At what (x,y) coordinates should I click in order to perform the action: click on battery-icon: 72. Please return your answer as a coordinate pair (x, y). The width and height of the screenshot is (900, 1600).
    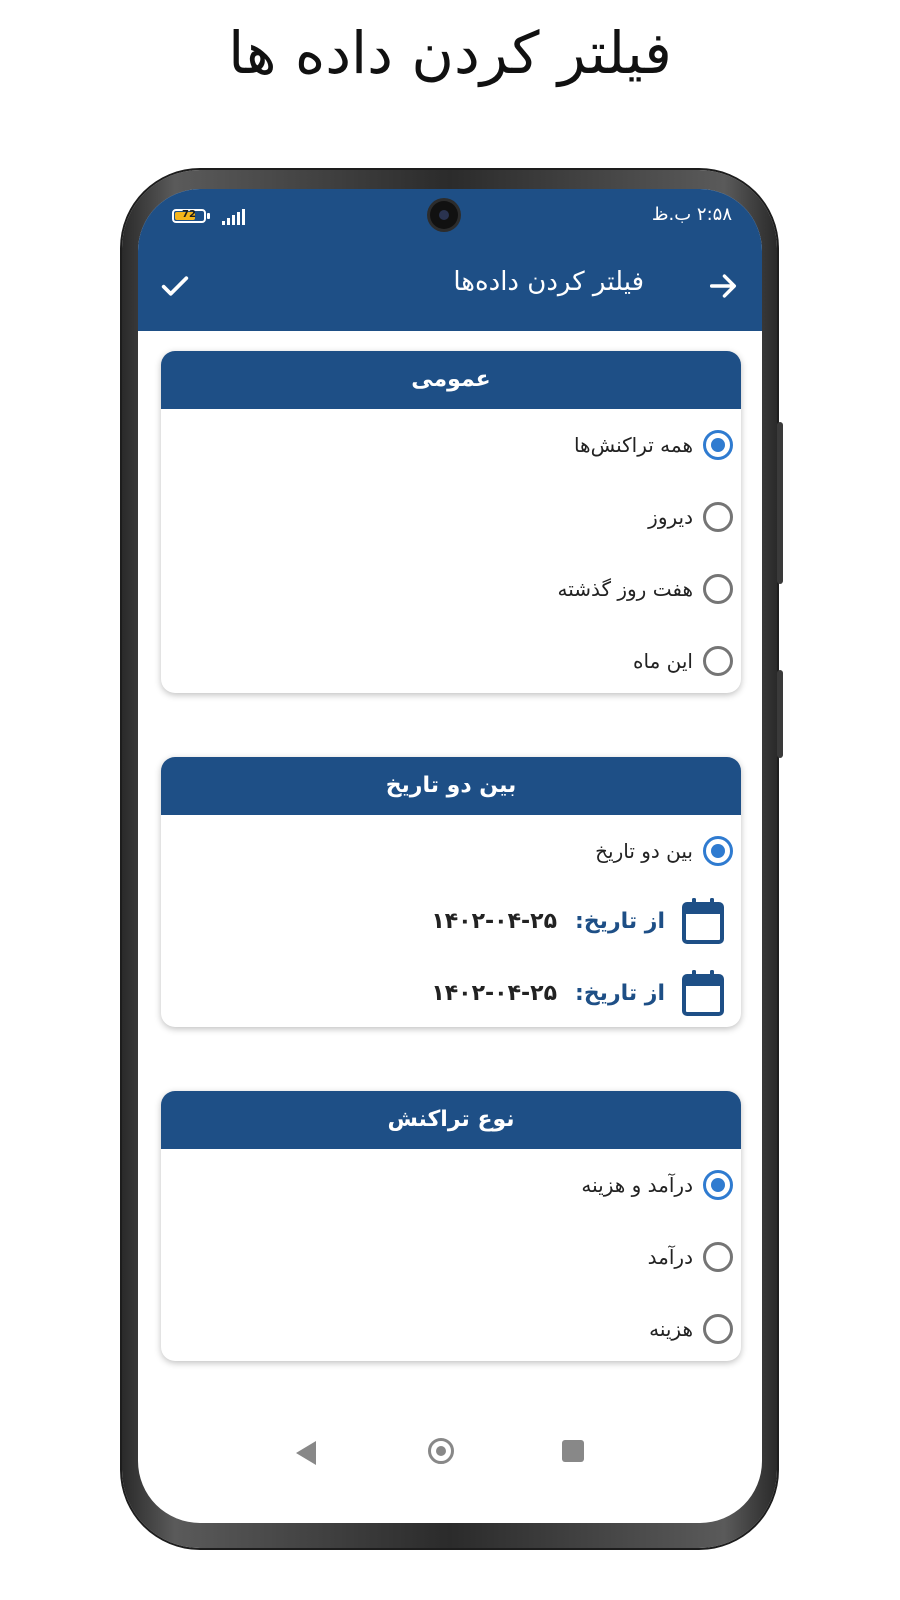
    Looking at the image, I should click on (189, 216).